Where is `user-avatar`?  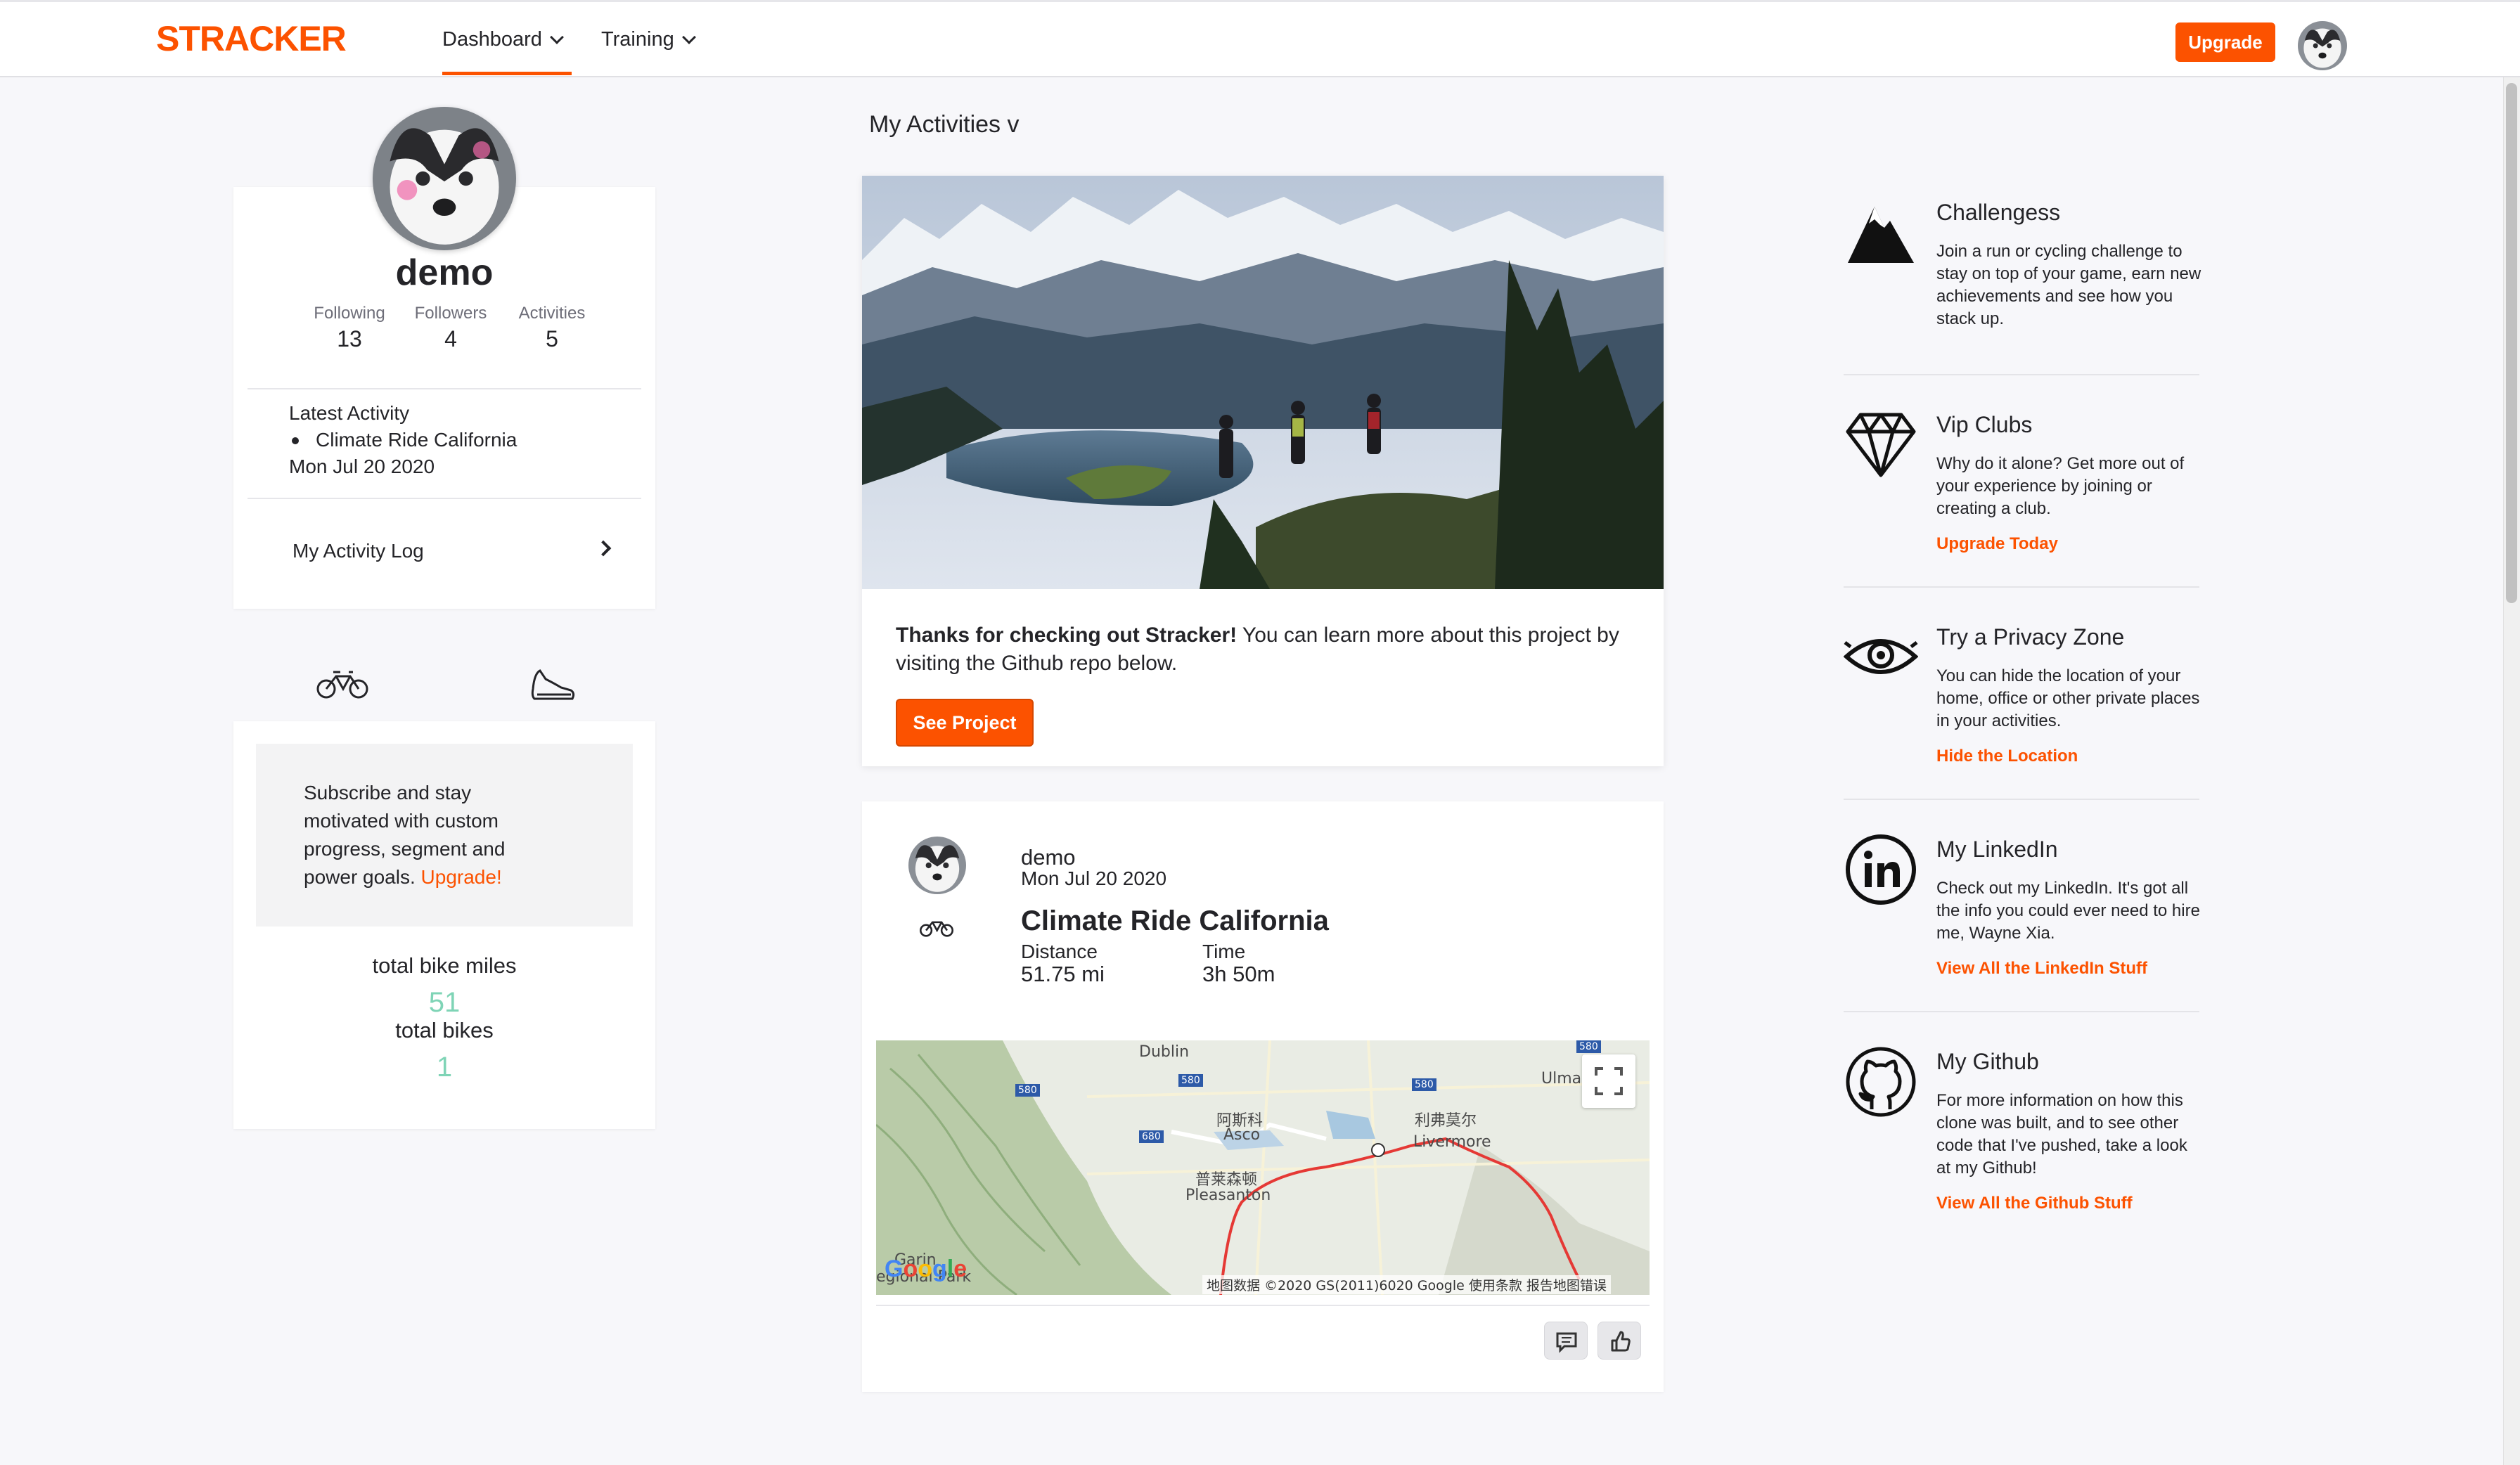
user-avatar is located at coordinates (2322, 45).